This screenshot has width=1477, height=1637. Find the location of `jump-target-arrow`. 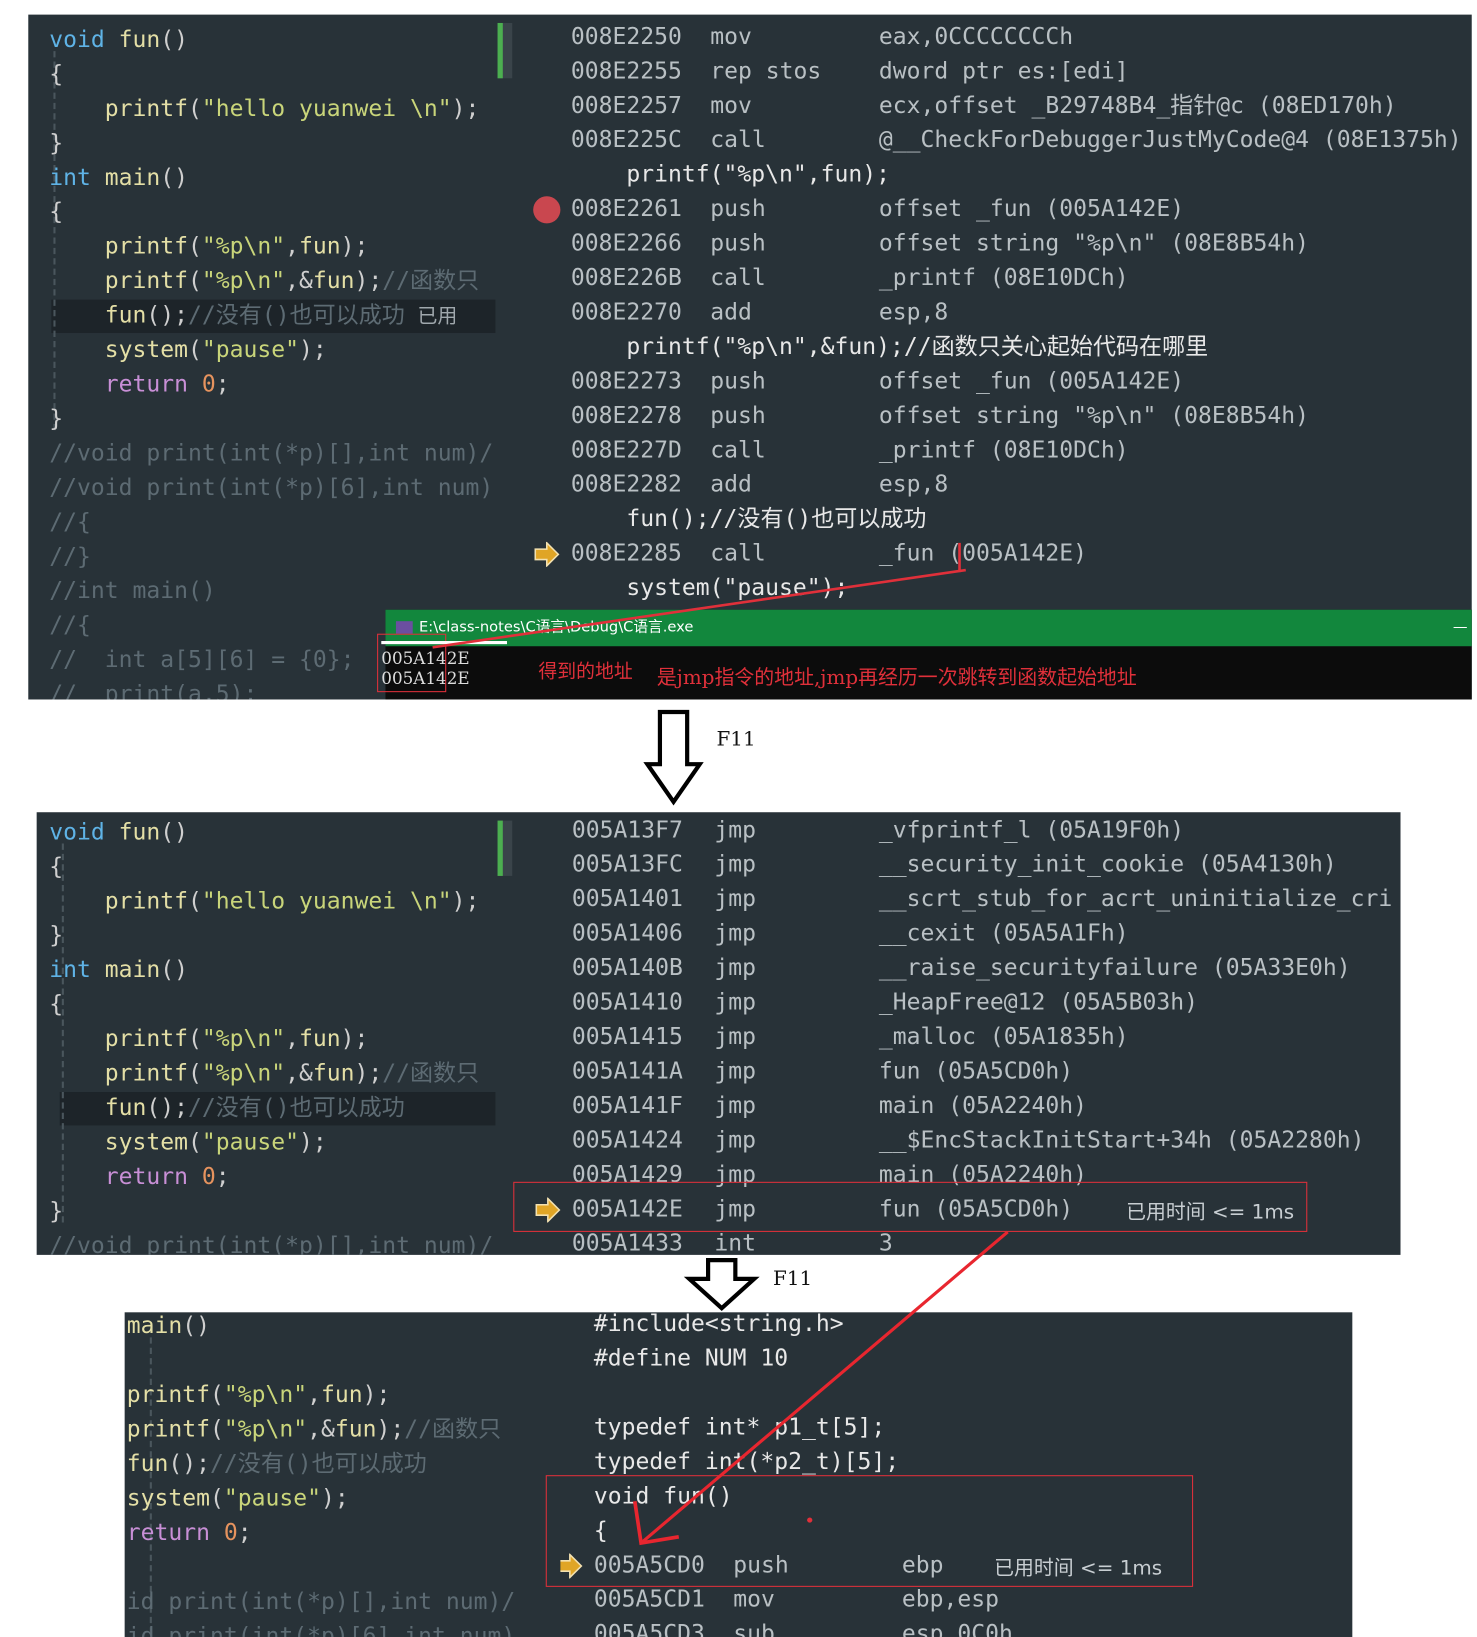

jump-target-arrow is located at coordinates (824, 1387).